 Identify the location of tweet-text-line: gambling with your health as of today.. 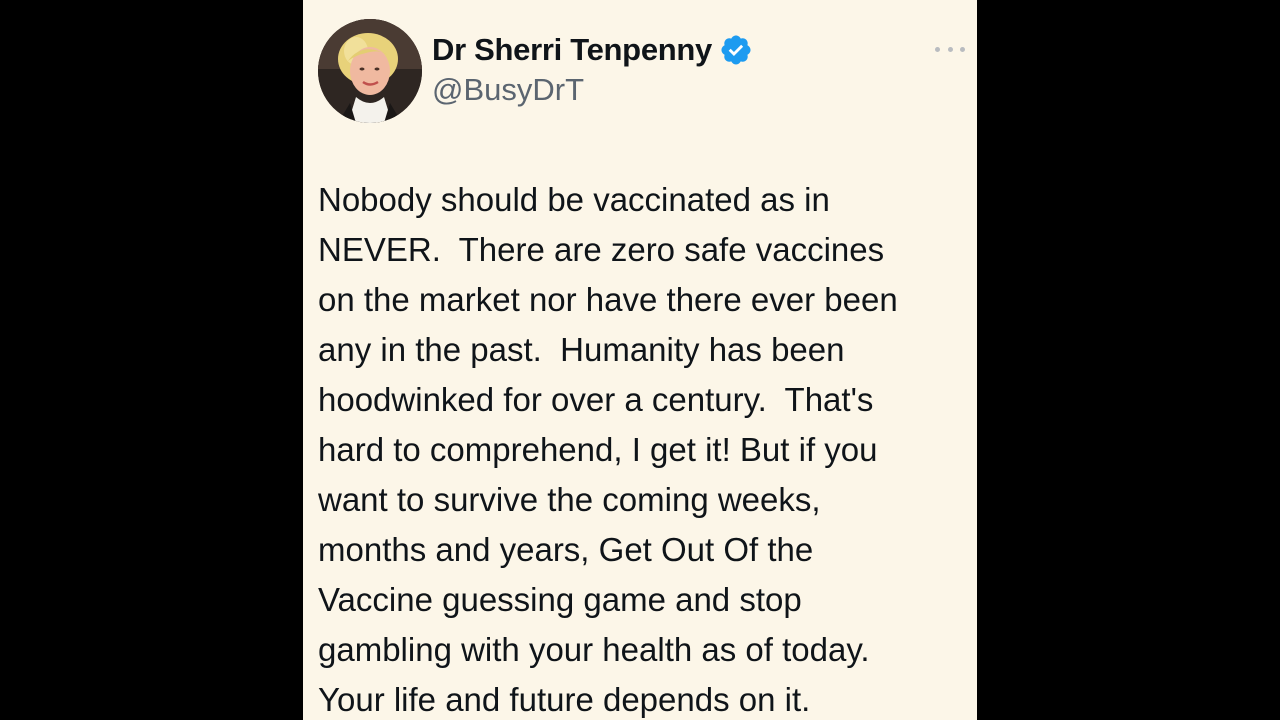
(594, 649).